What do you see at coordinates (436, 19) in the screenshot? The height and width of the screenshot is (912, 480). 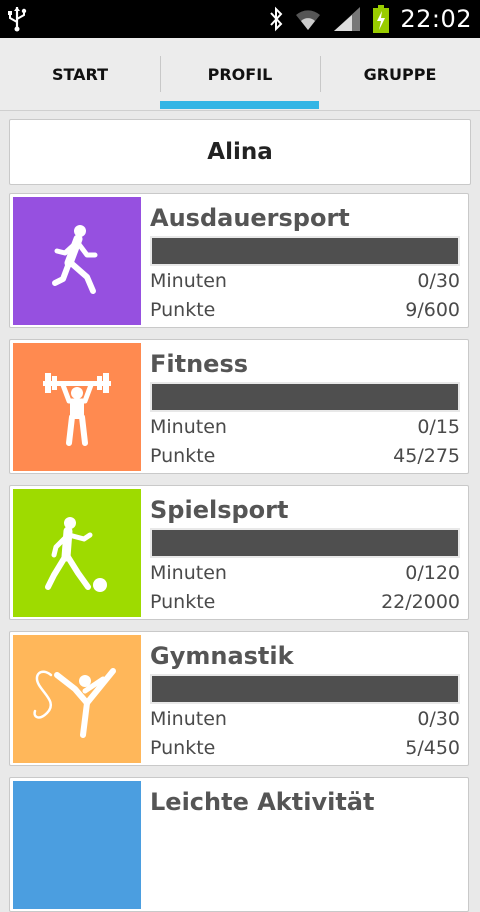 I see `status-time: 22:02` at bounding box center [436, 19].